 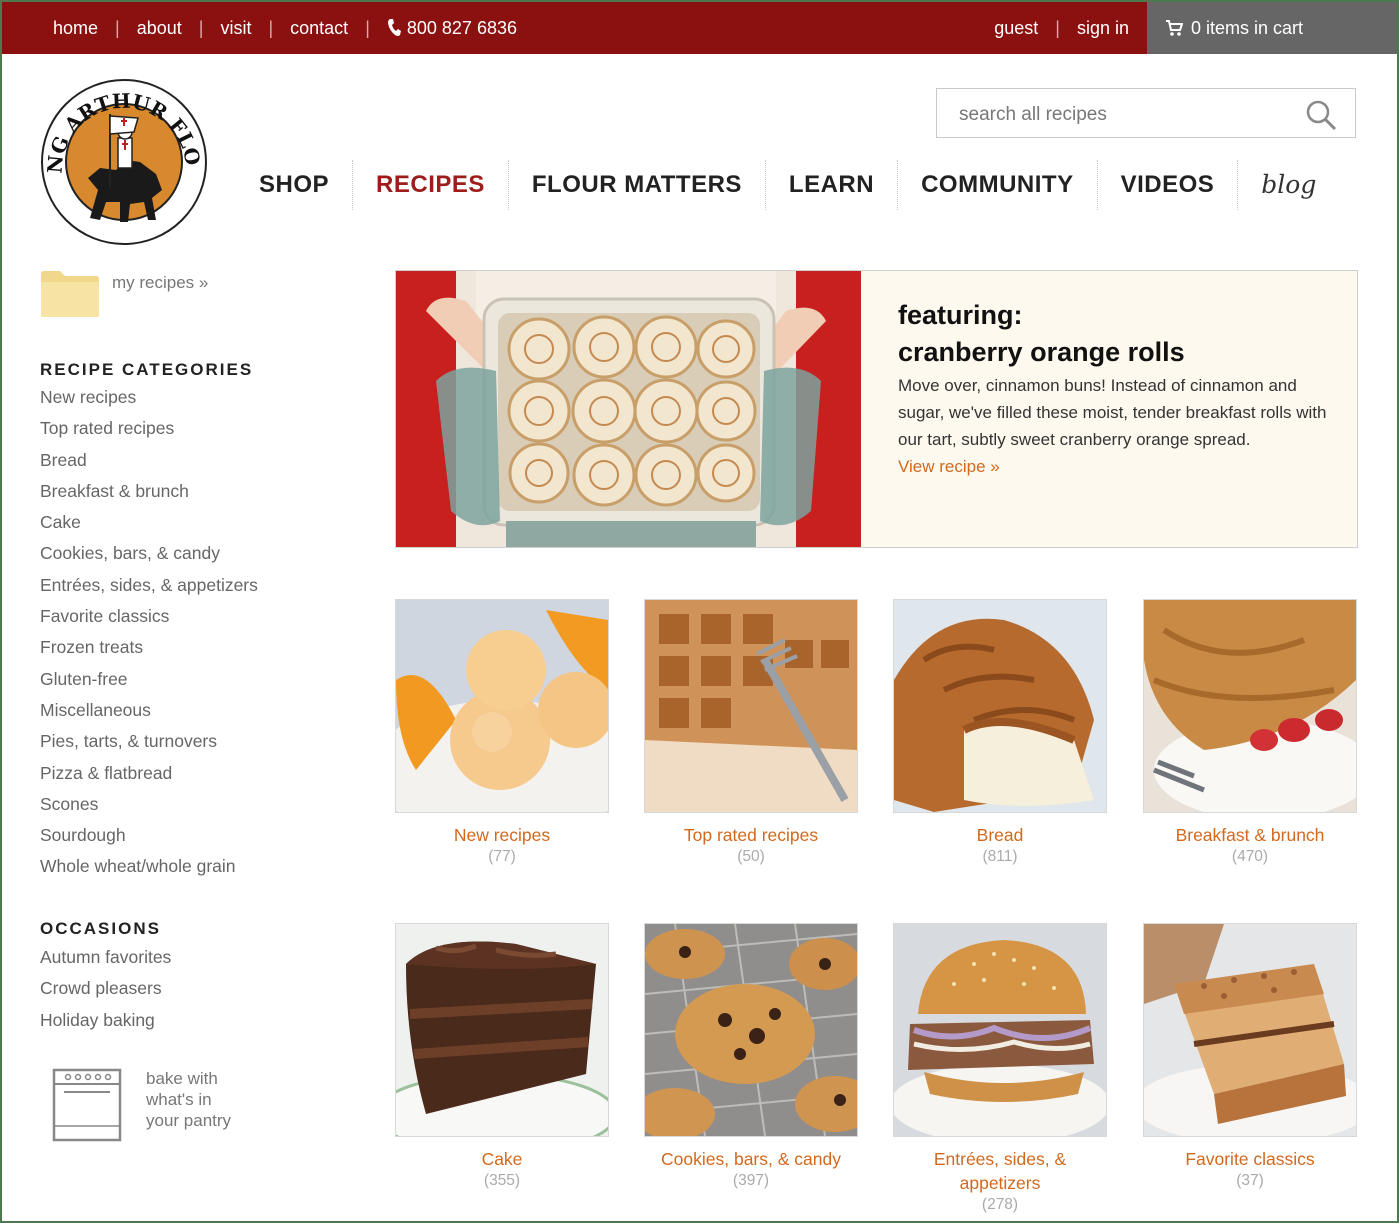 I want to click on feature-title: cranberry orange rolls, so click(x=1118, y=352).